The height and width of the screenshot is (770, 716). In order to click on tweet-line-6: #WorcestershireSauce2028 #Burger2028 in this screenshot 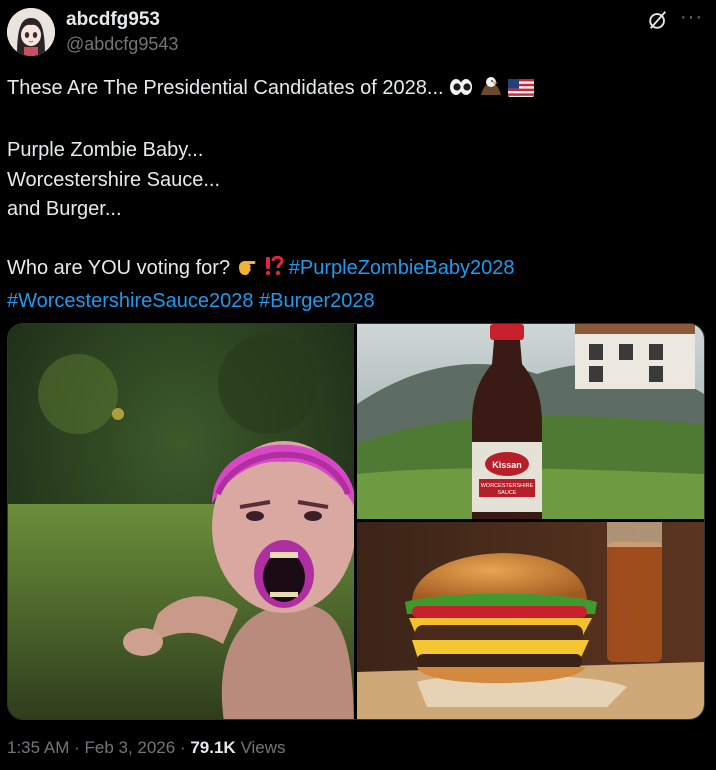, I will do `click(357, 302)`.